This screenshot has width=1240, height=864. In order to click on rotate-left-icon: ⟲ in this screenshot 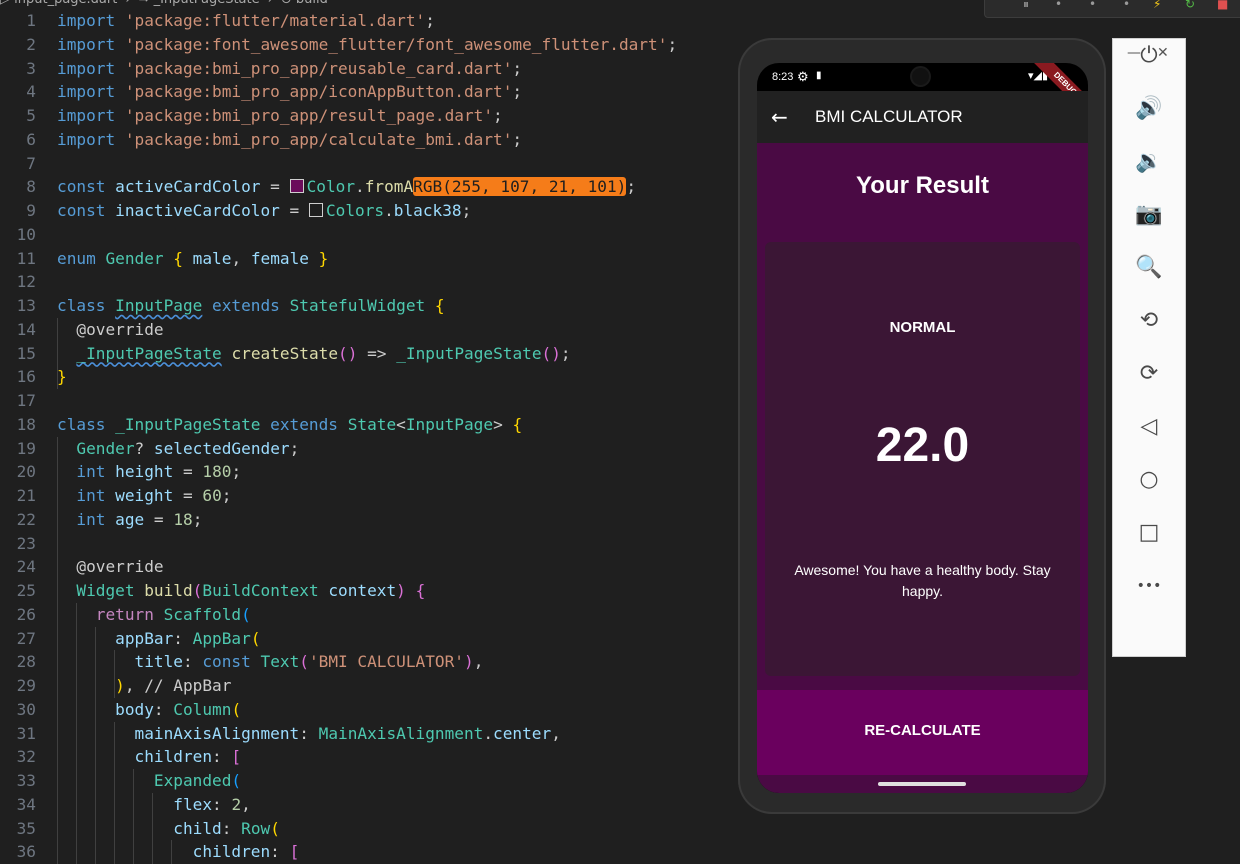, I will do `click(1149, 321)`.